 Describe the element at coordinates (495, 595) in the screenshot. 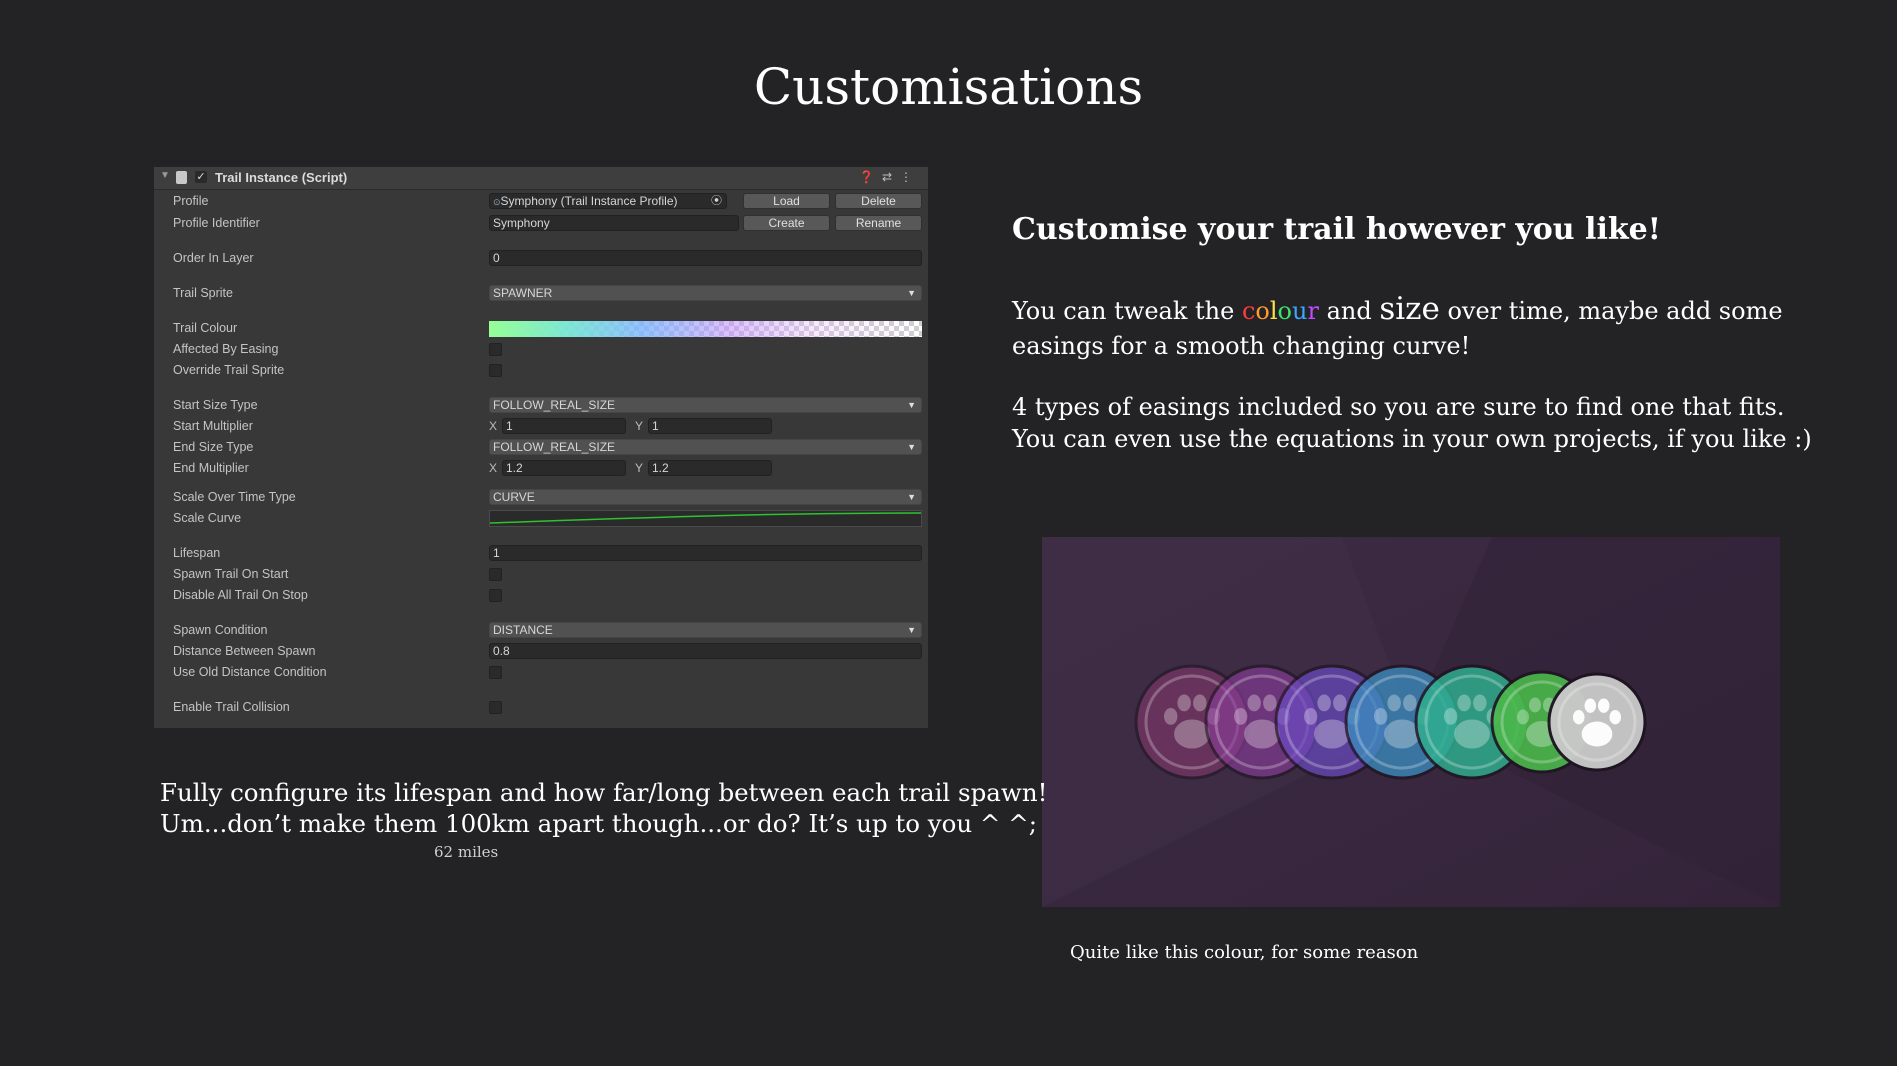

I see `disable-all-trail-on-stop-checkbox` at that location.